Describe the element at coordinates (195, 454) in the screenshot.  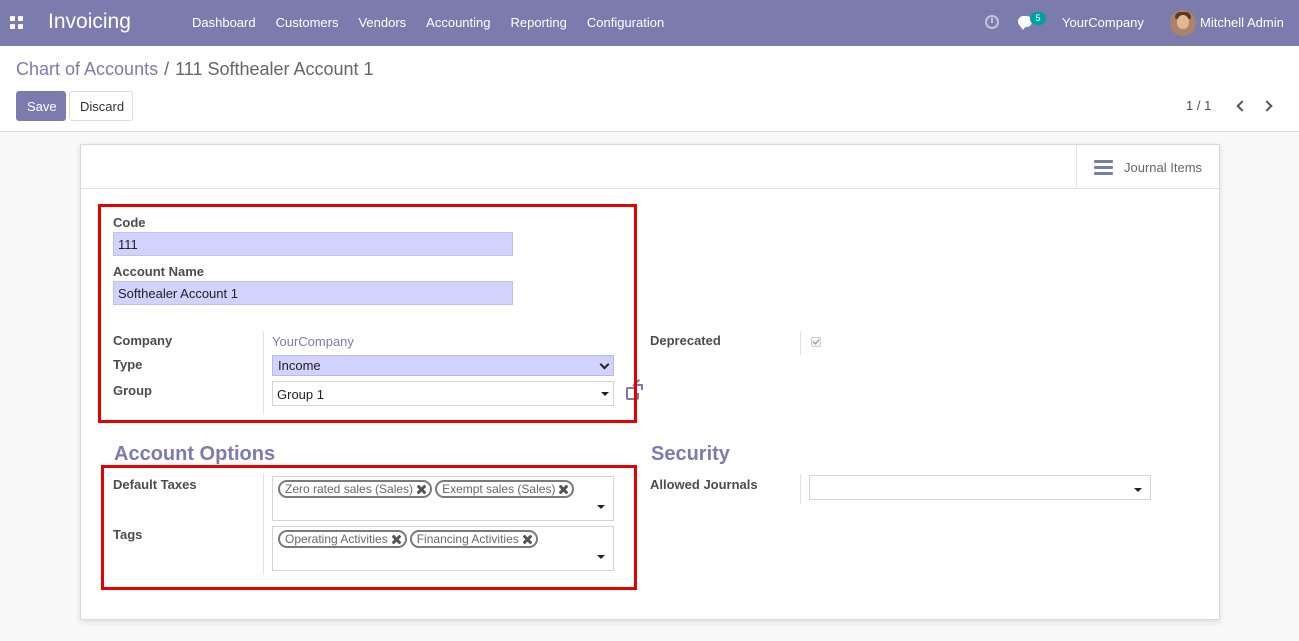
I see `account-options-title: Account Options` at that location.